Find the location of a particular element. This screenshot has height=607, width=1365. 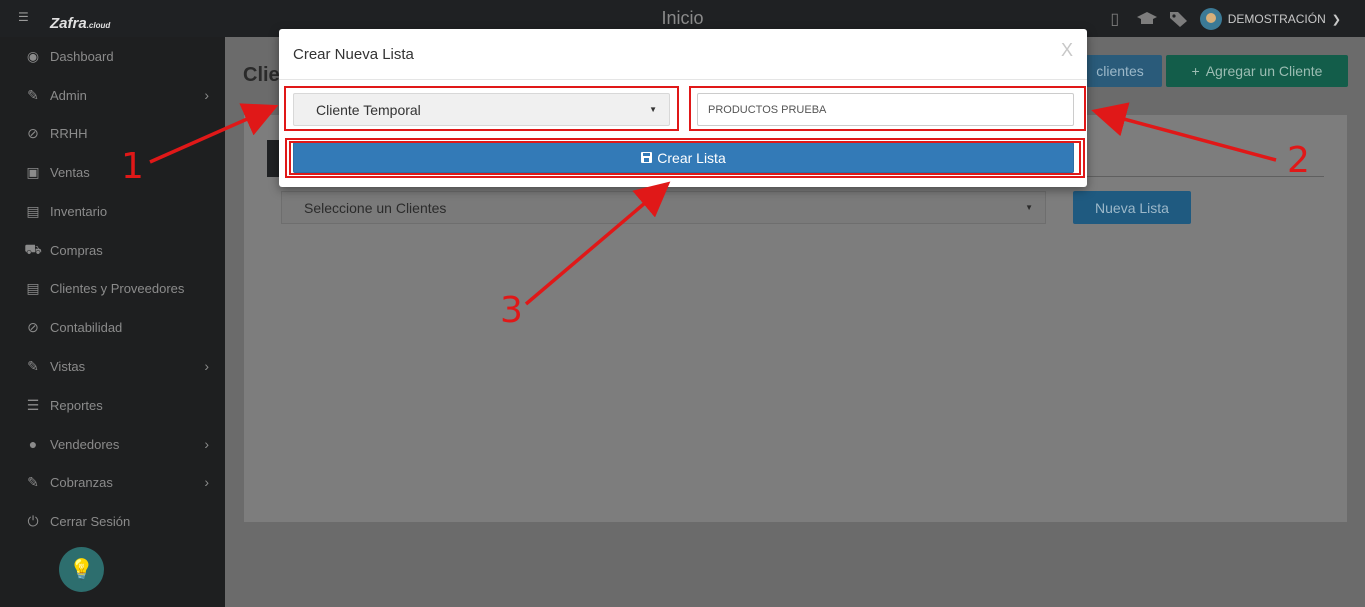

annotation-label-2: 2 is located at coordinates (1298, 160).